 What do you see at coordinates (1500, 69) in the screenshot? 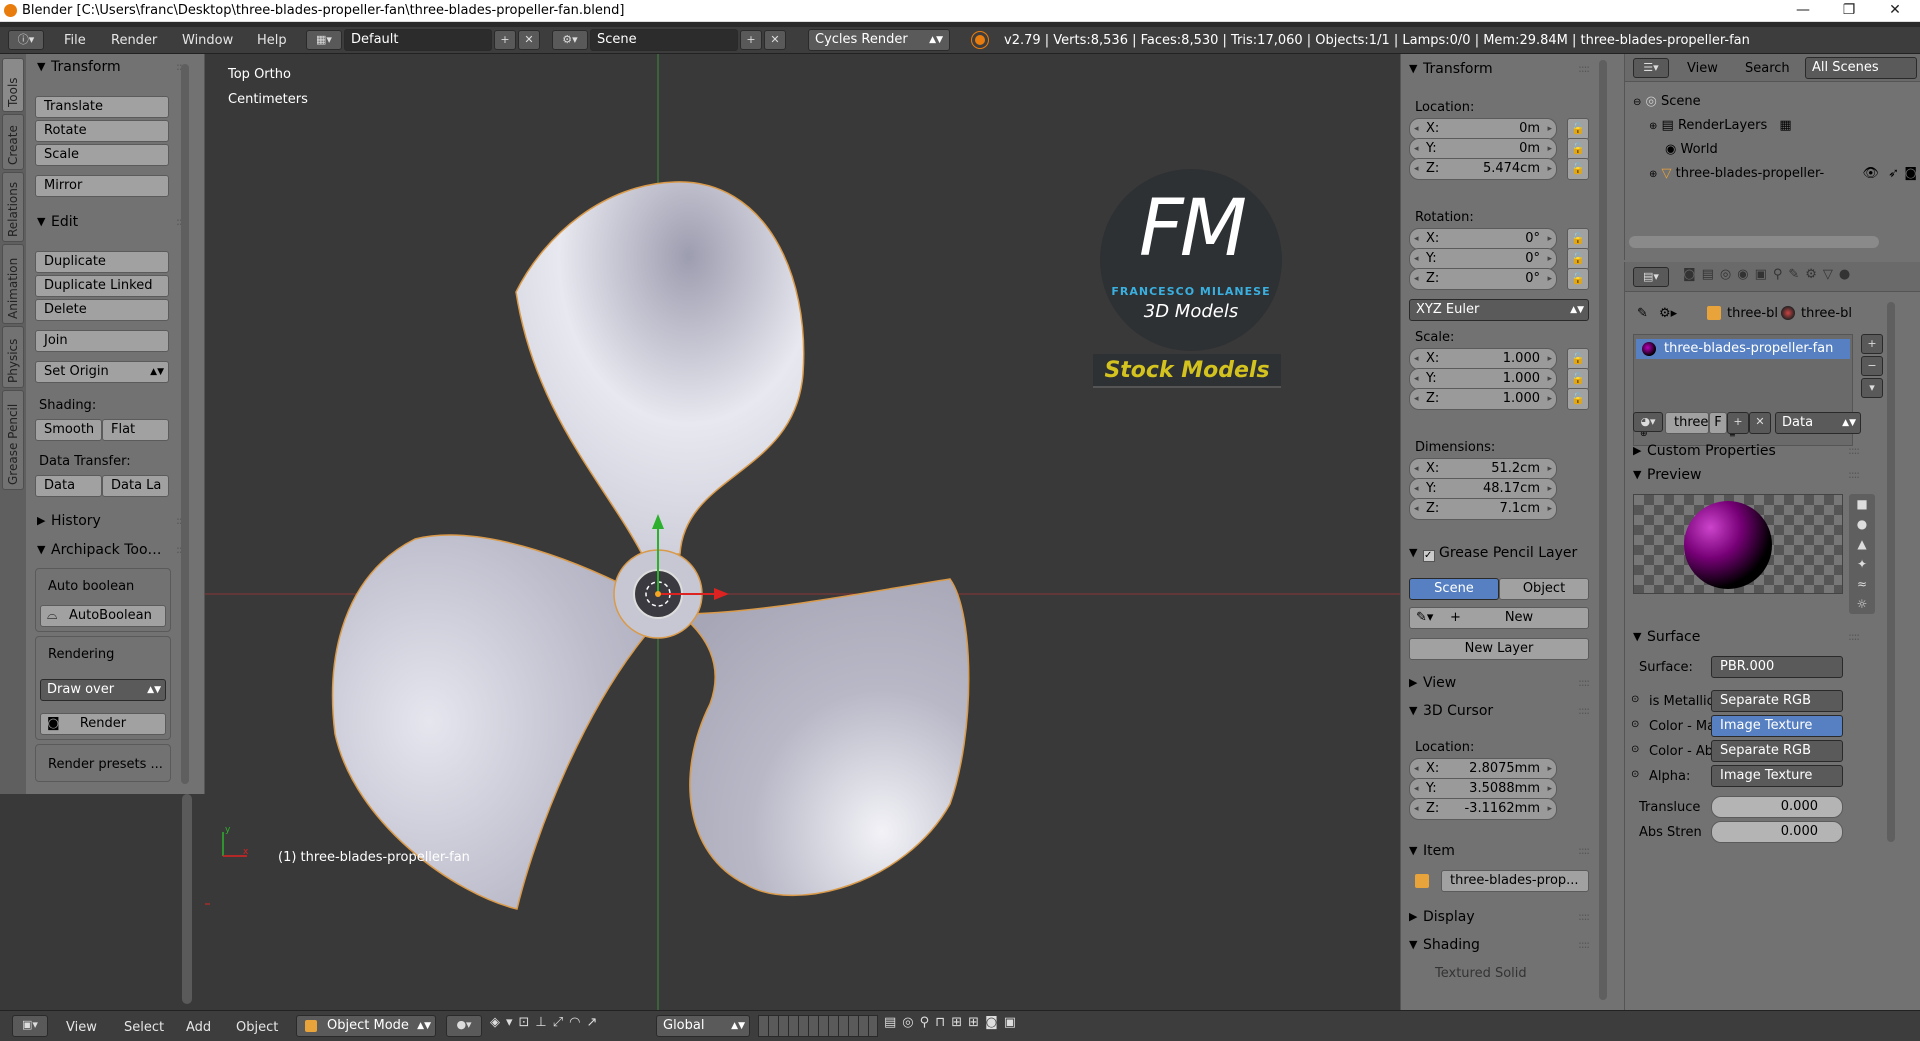
I see `n-transform-header: ▼ Transform::::` at bounding box center [1500, 69].